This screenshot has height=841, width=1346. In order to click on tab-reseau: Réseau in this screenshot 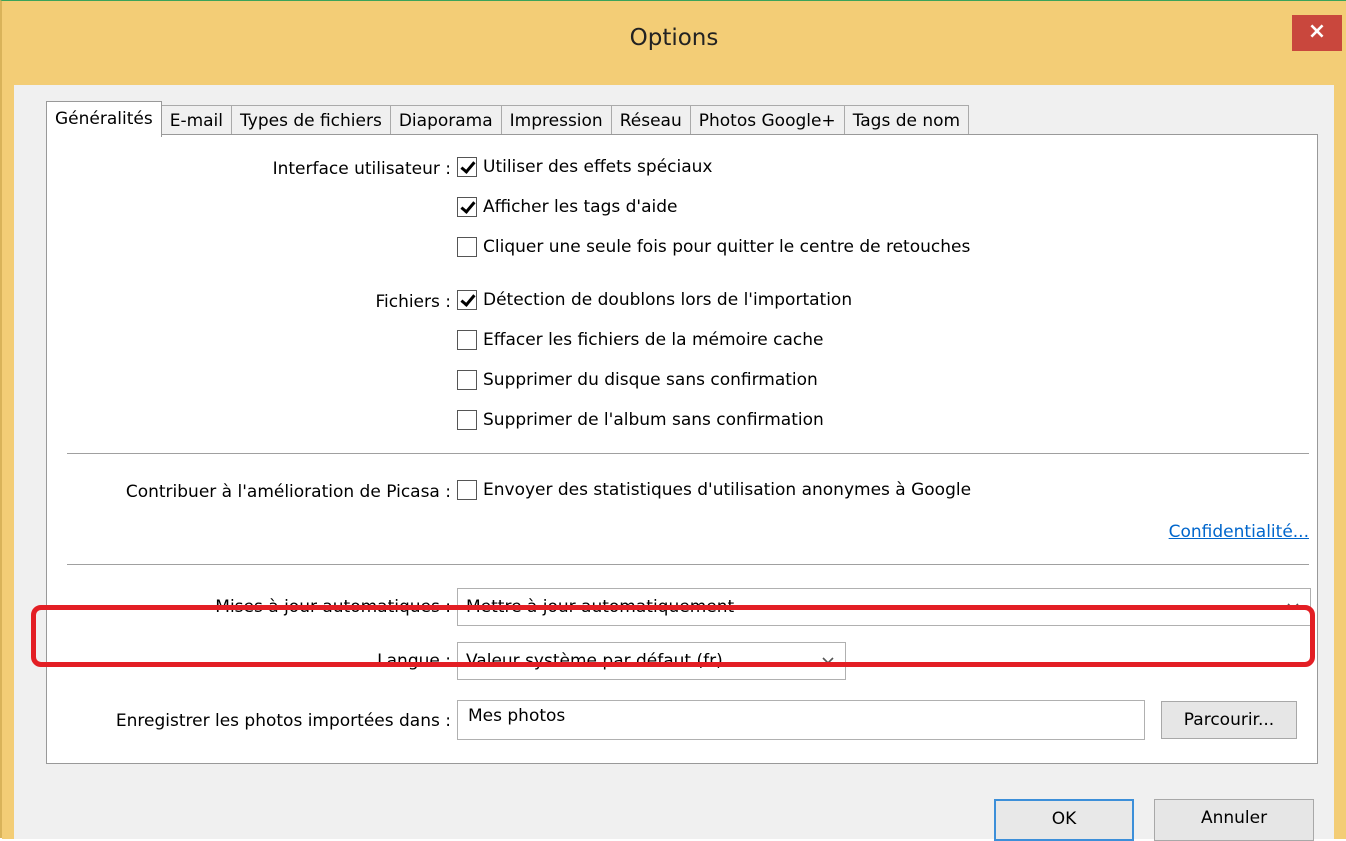, I will do `click(650, 121)`.